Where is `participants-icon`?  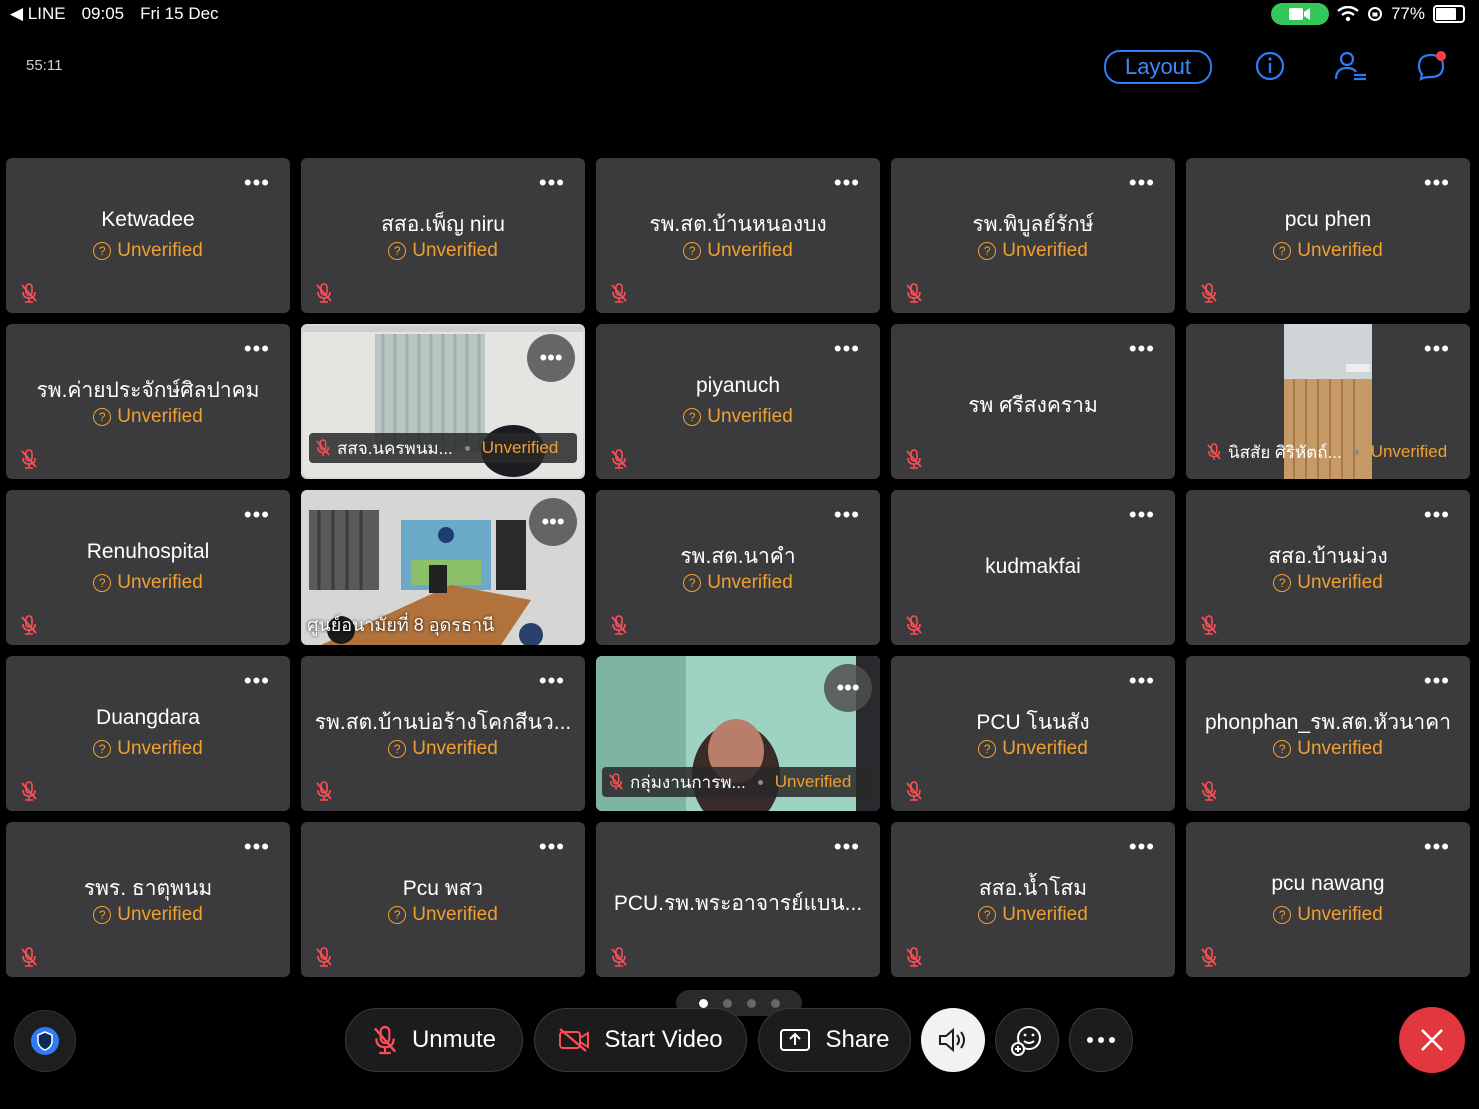
participants-icon is located at coordinates (1350, 66).